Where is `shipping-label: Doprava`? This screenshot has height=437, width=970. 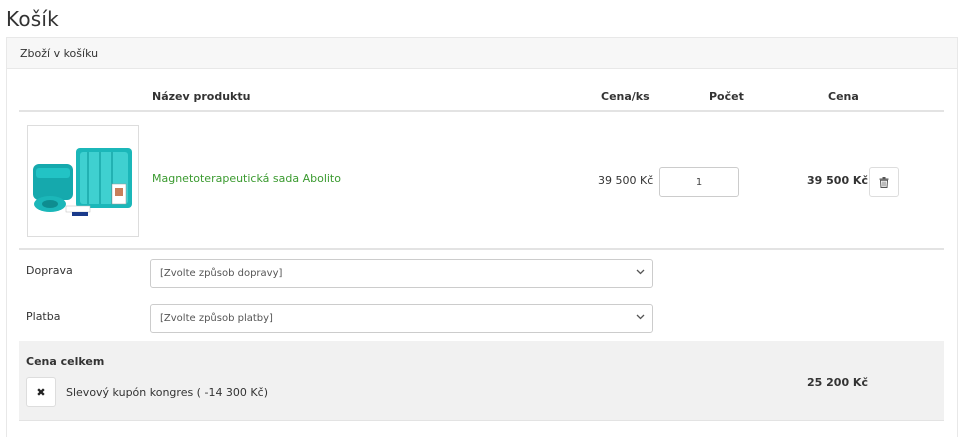
shipping-label: Doprava is located at coordinates (49, 270).